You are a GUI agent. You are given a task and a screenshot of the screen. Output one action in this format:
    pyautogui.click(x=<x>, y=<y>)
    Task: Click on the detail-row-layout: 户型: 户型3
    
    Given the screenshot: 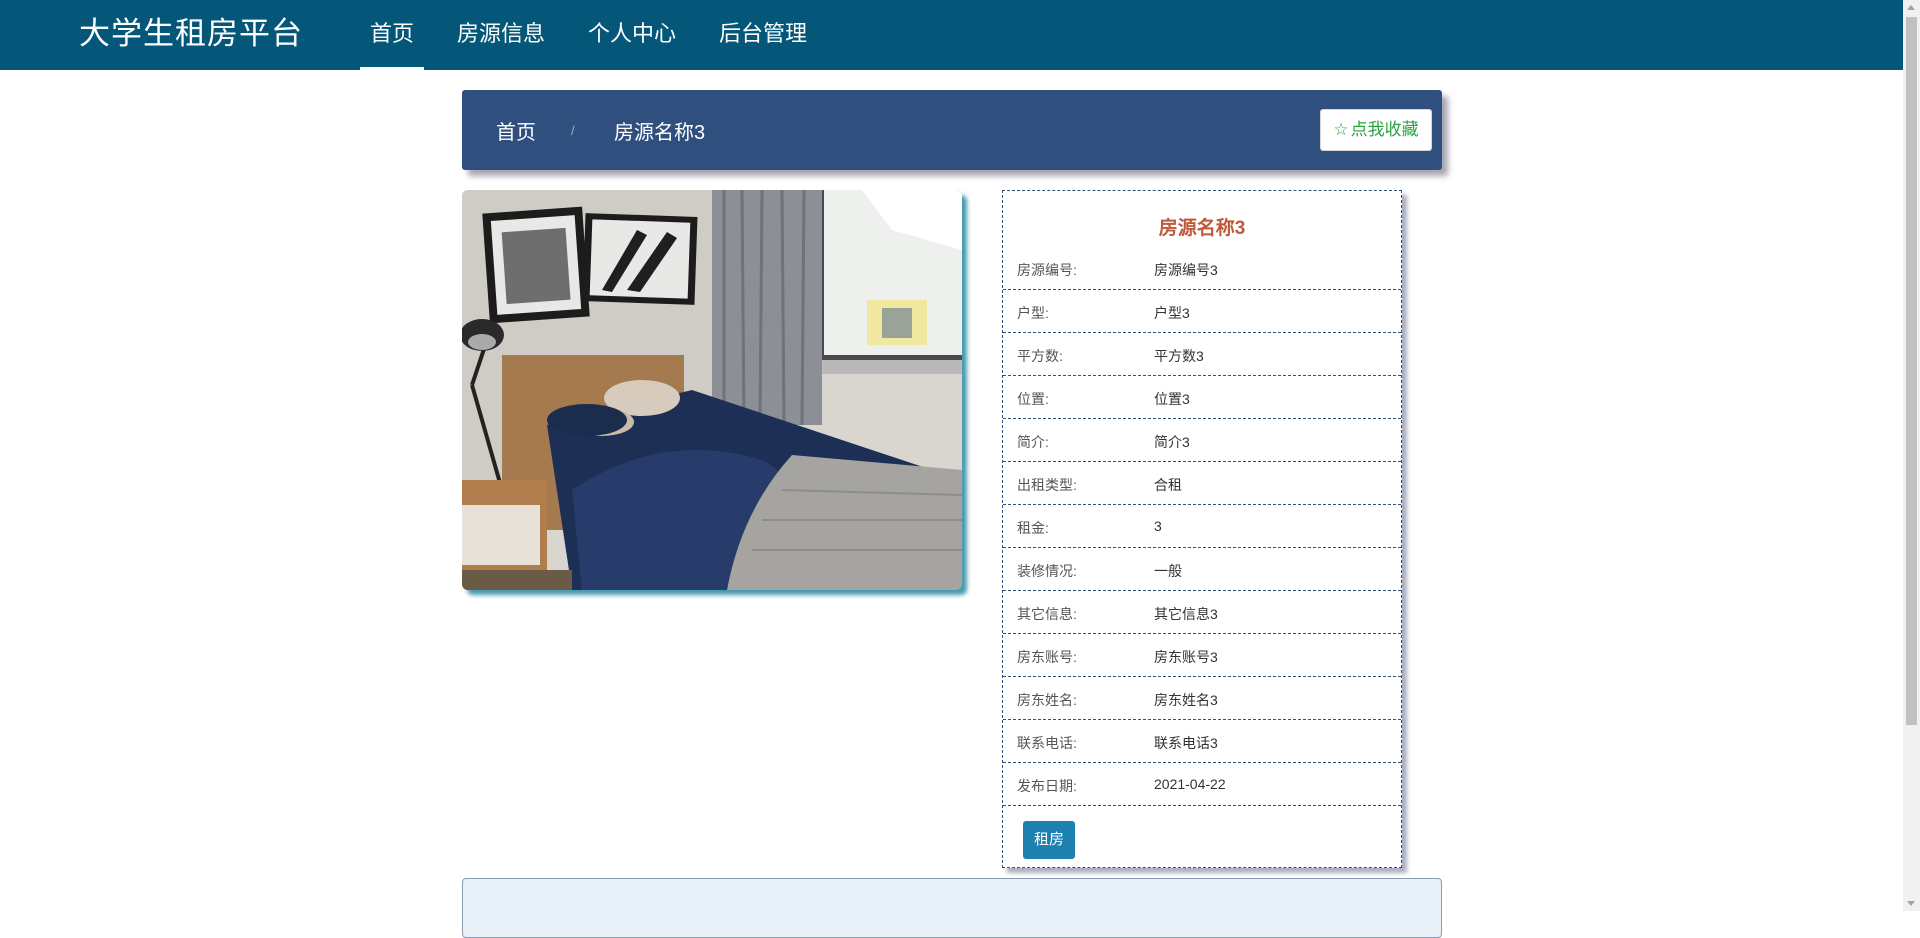 What is the action you would take?
    pyautogui.click(x=1202, y=311)
    